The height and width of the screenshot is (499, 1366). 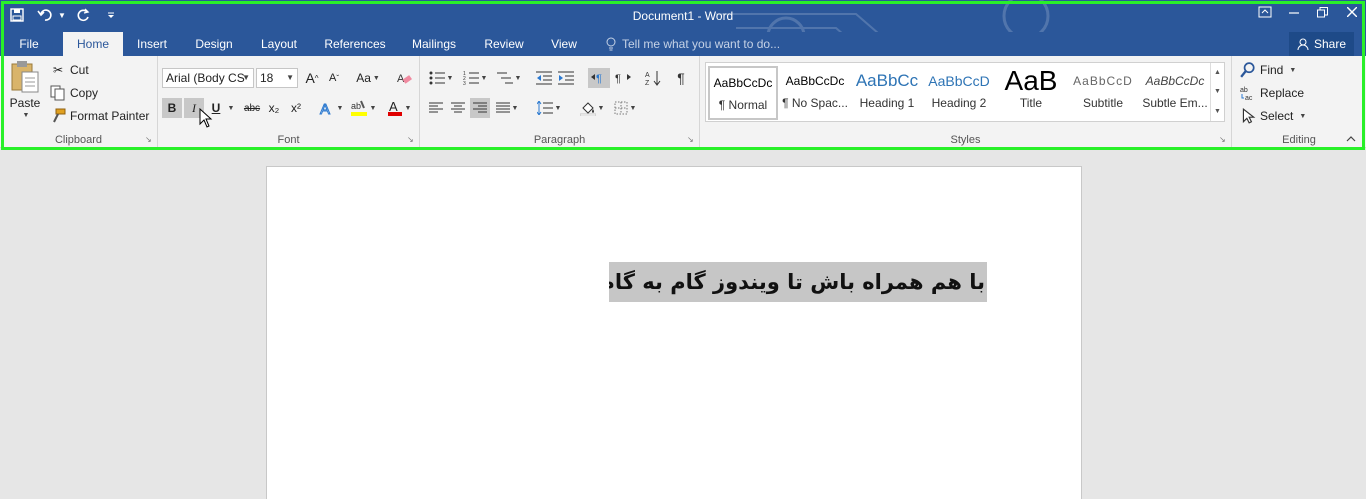 I want to click on superscript-button: x², so click(x=296, y=108).